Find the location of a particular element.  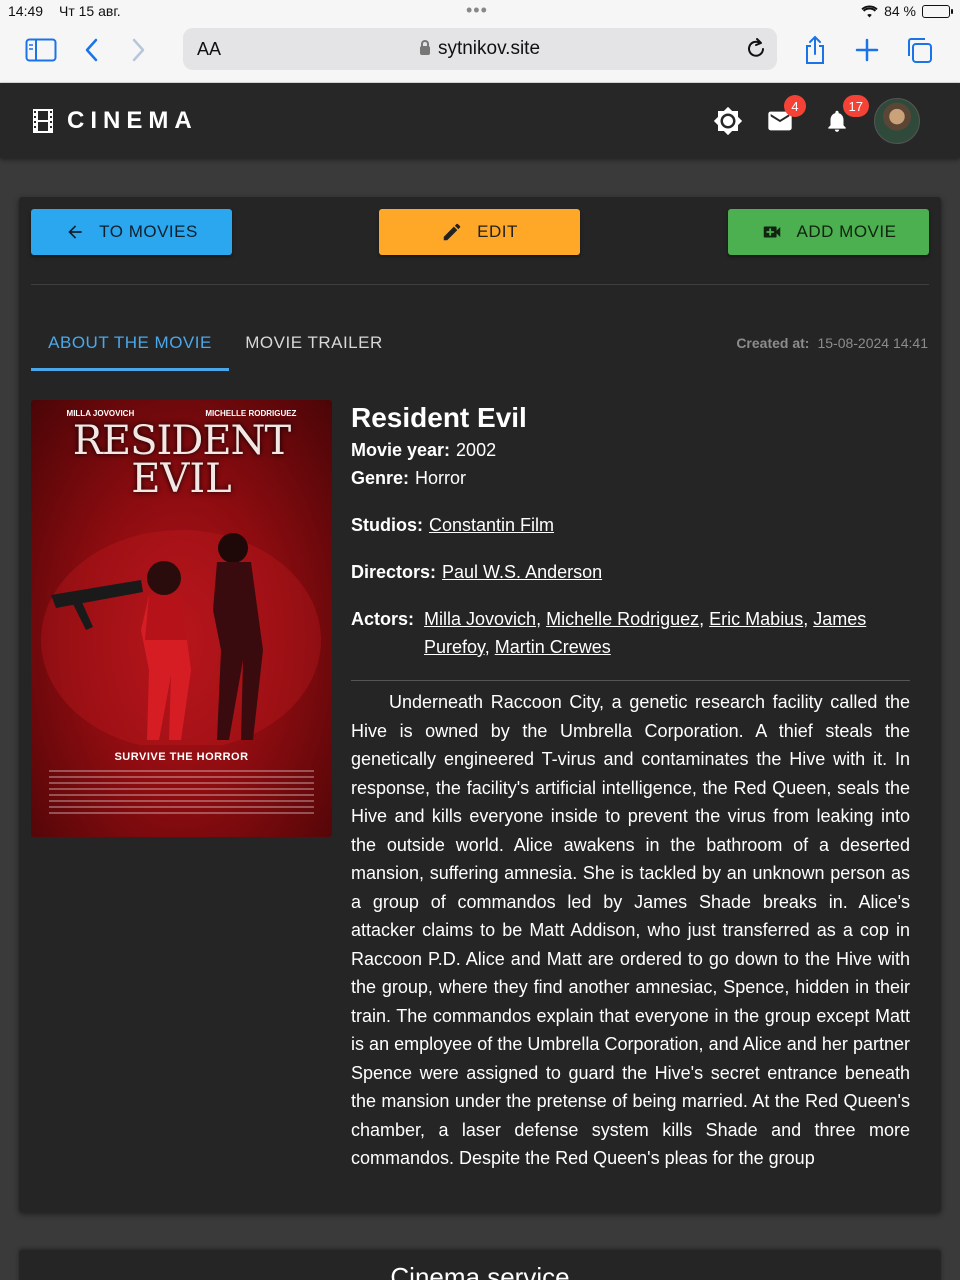

notifications-button: 17 is located at coordinates (843, 118).